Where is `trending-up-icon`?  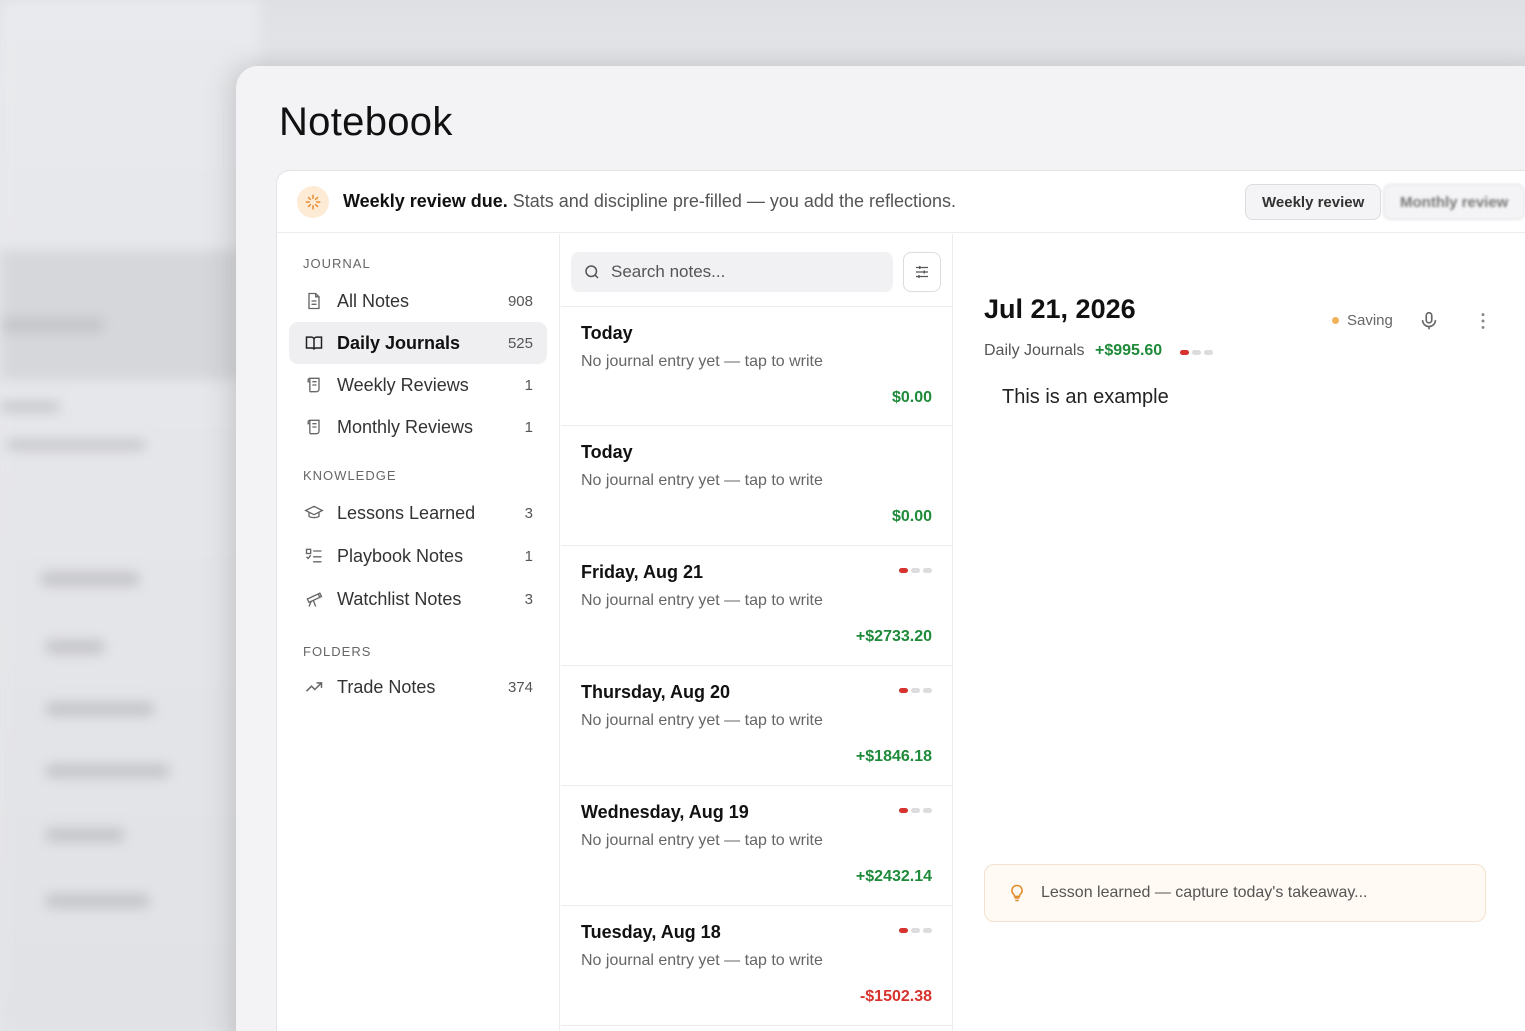 trending-up-icon is located at coordinates (314, 687).